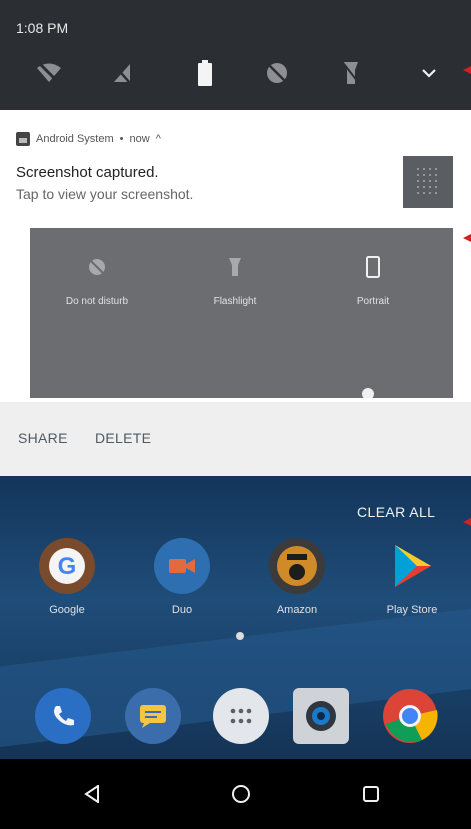 The height and width of the screenshot is (829, 471). I want to click on messages-icon, so click(153, 716).